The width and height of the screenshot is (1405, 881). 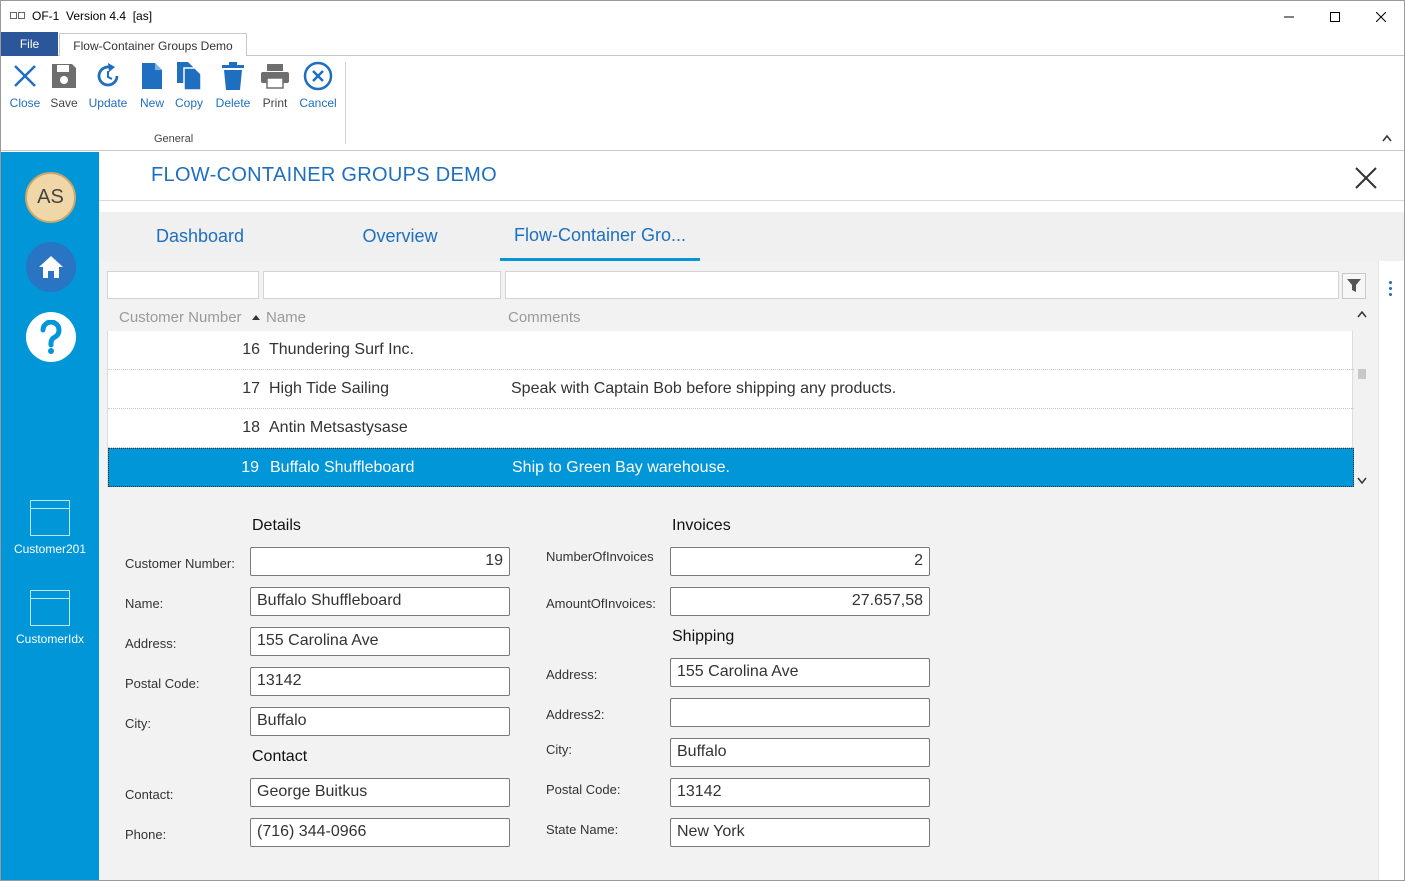 I want to click on address-label: Address:, so click(x=151, y=643).